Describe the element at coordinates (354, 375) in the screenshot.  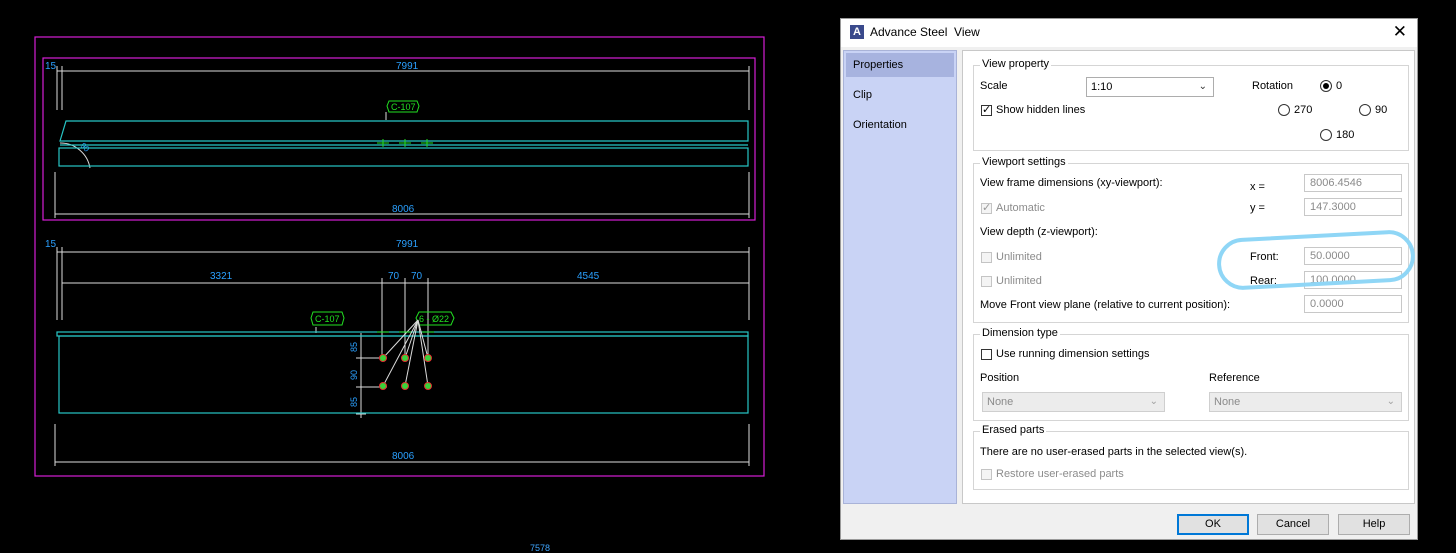
I see `side-vdim-b: 90` at that location.